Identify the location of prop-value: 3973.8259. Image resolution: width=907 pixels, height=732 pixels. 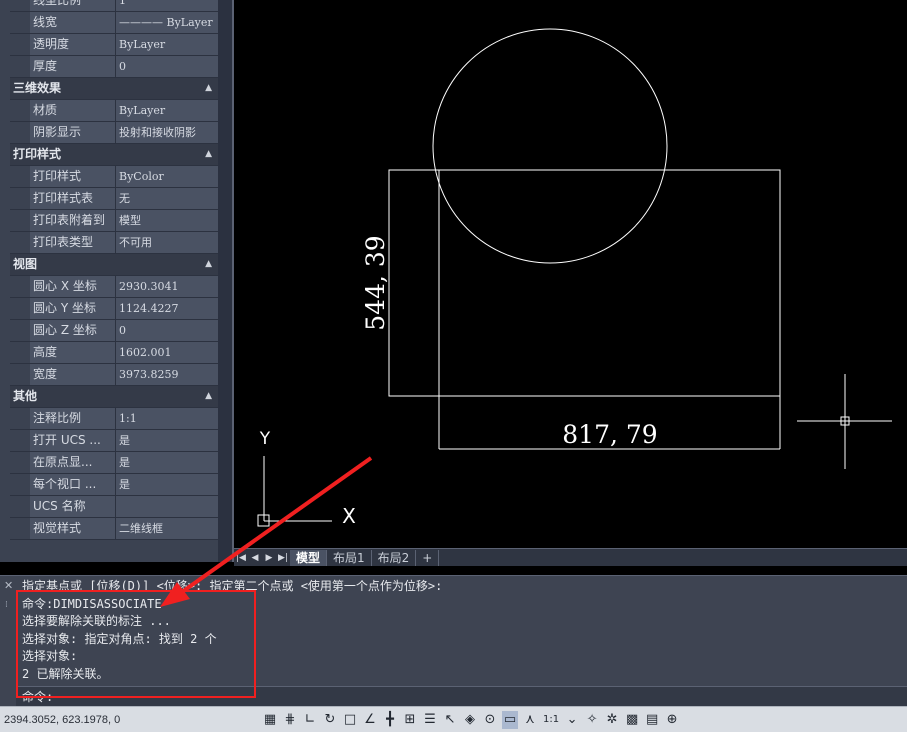
(167, 374).